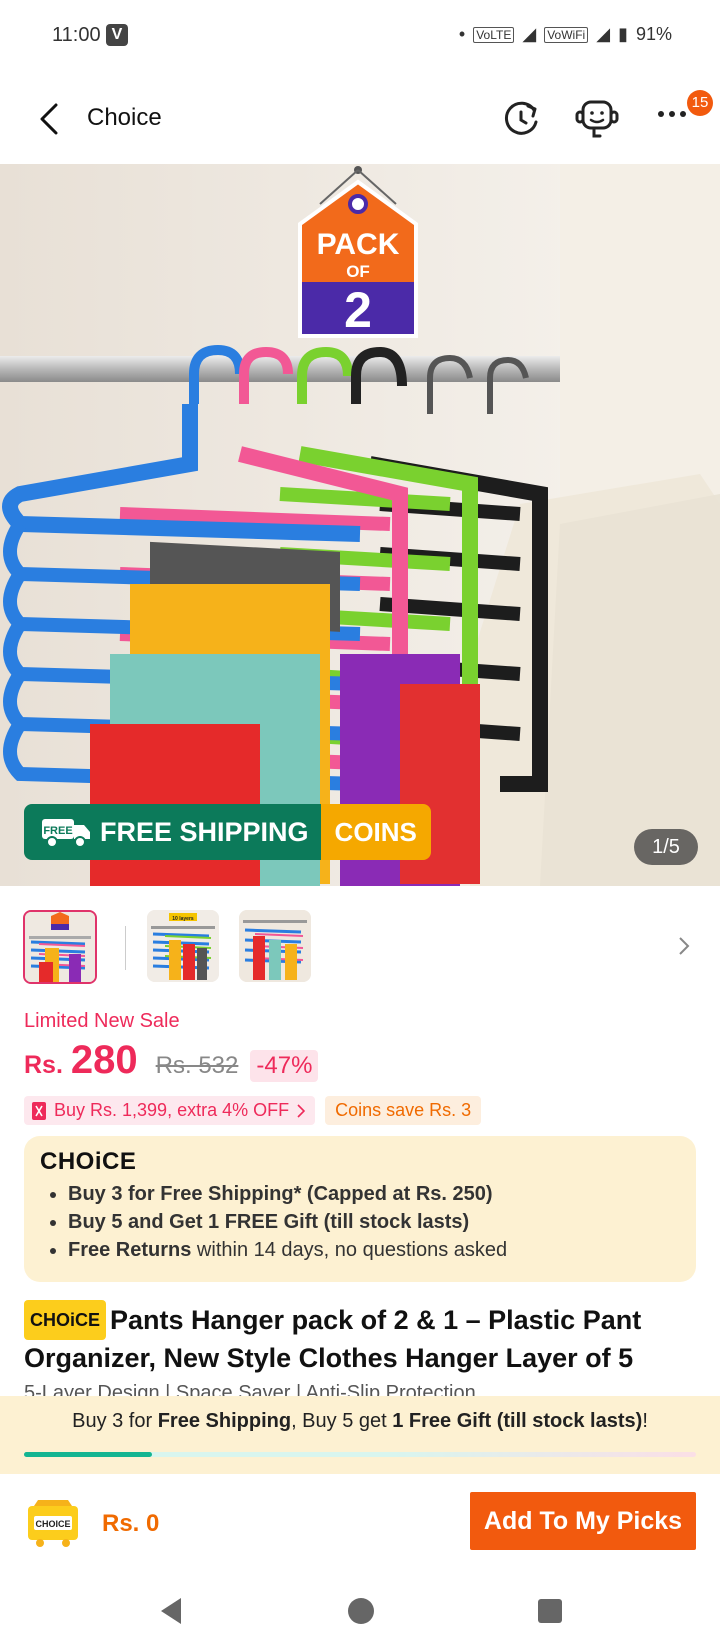 The image size is (720, 1650). I want to click on add-to-picks-button: Add To My Picks, so click(583, 1521).